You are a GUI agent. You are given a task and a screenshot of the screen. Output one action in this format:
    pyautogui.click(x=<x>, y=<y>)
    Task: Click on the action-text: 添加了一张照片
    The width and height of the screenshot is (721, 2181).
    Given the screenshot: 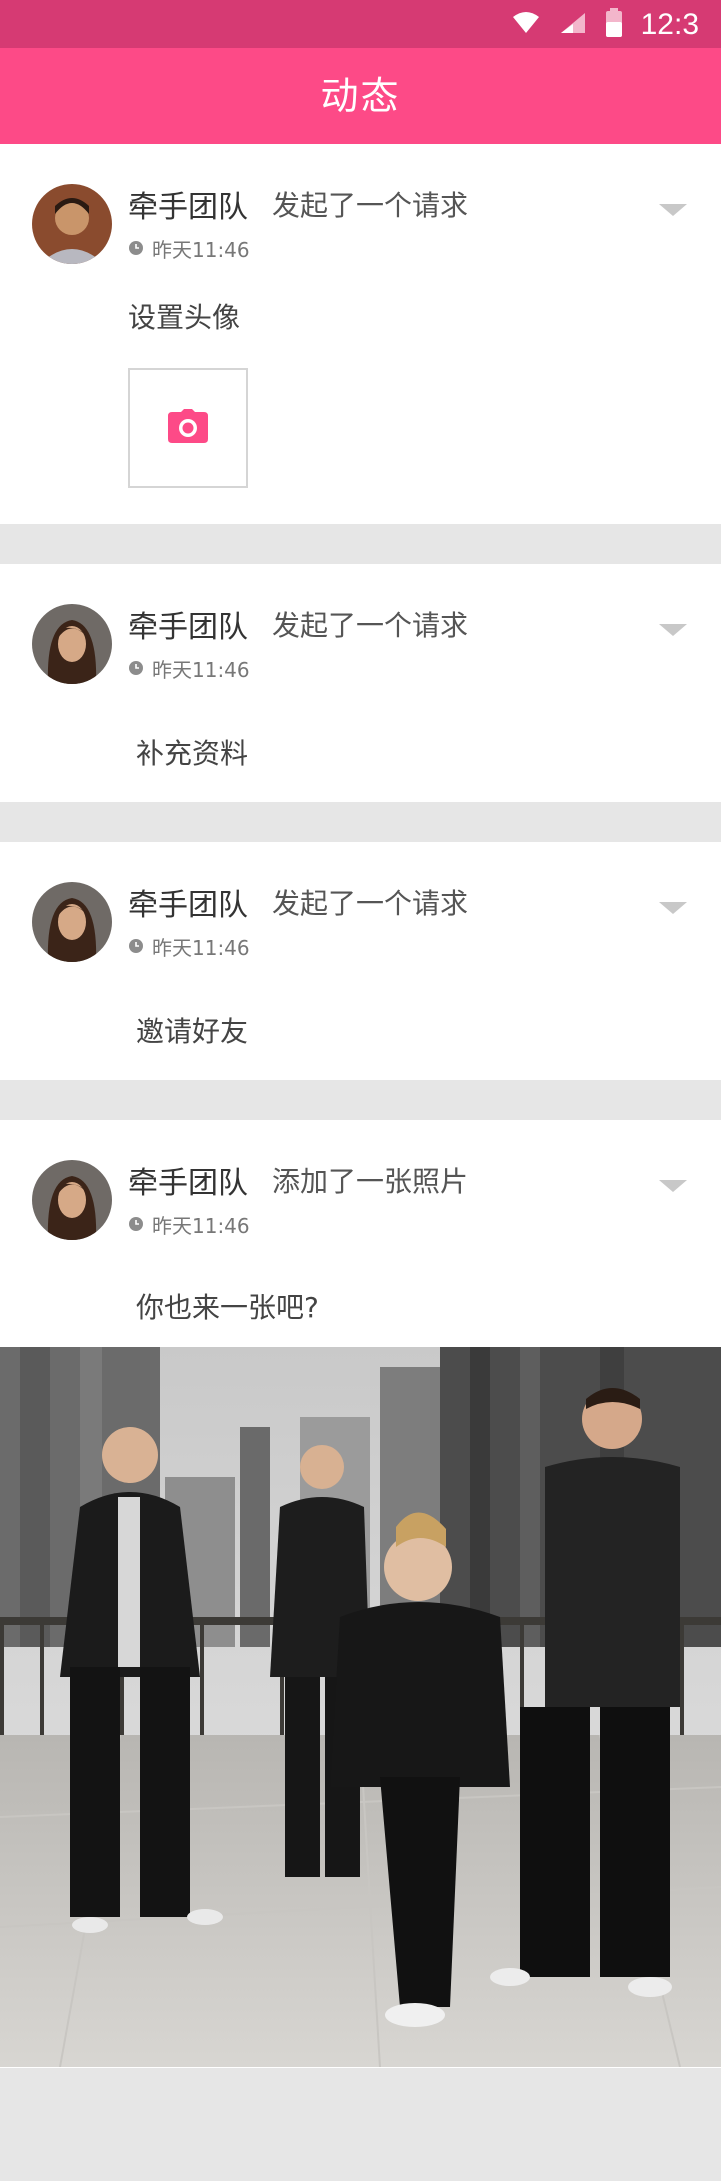 What is the action you would take?
    pyautogui.click(x=370, y=1181)
    